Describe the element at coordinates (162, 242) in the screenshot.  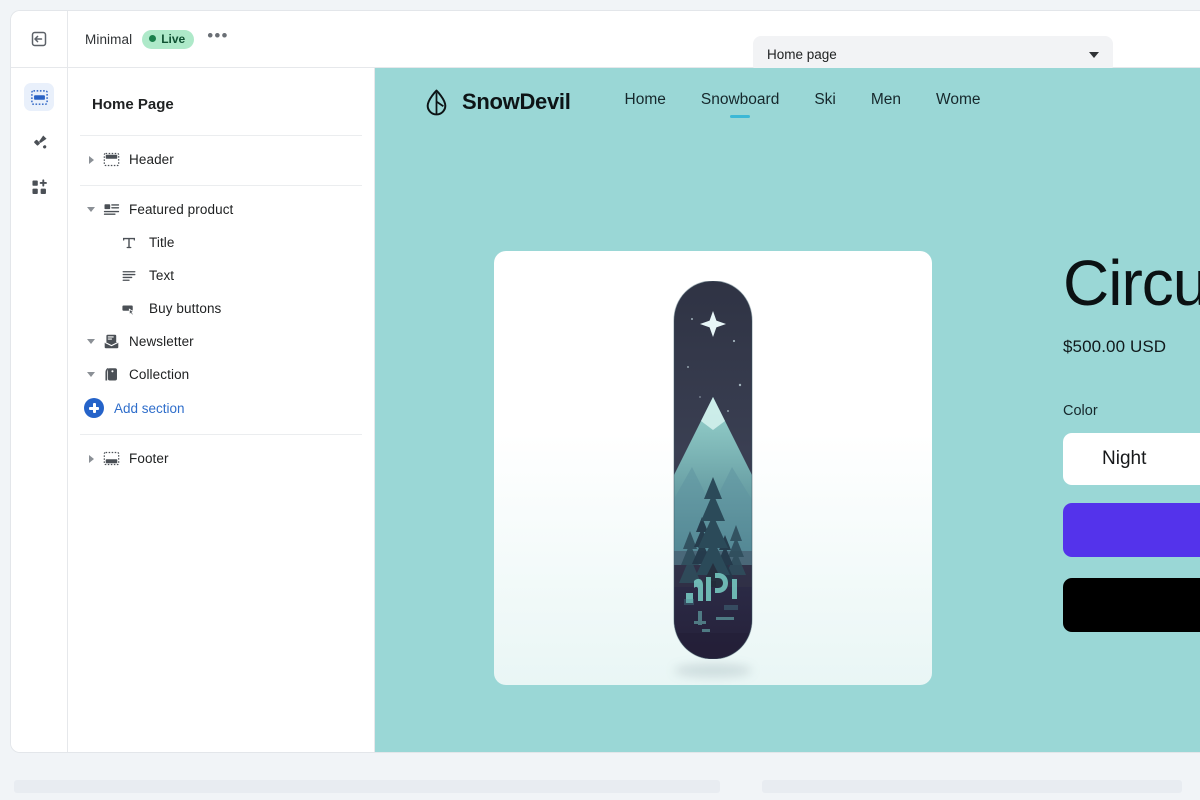
I see `sidebar-item-label: Title` at that location.